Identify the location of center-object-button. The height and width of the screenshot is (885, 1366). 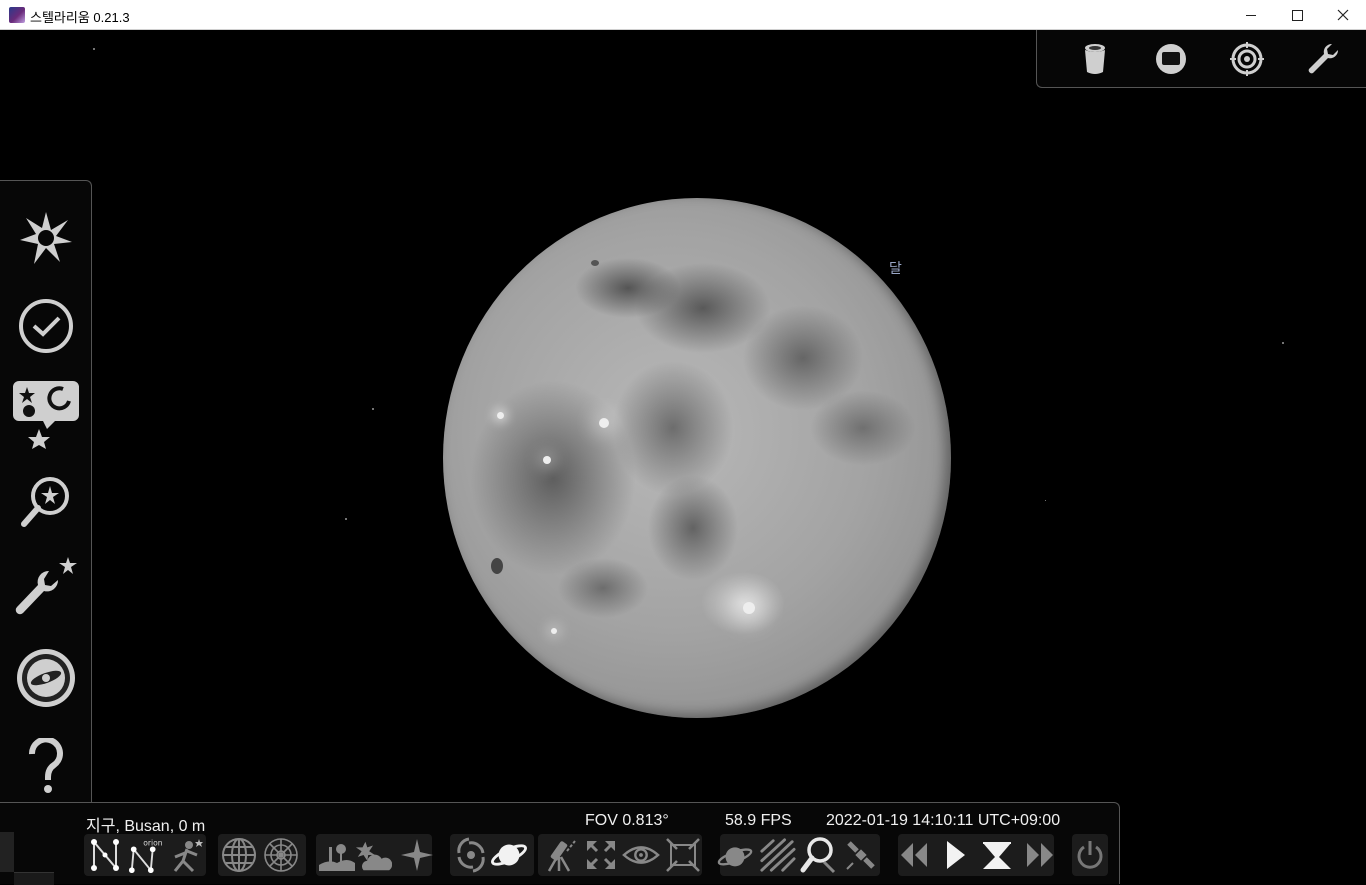
(601, 855).